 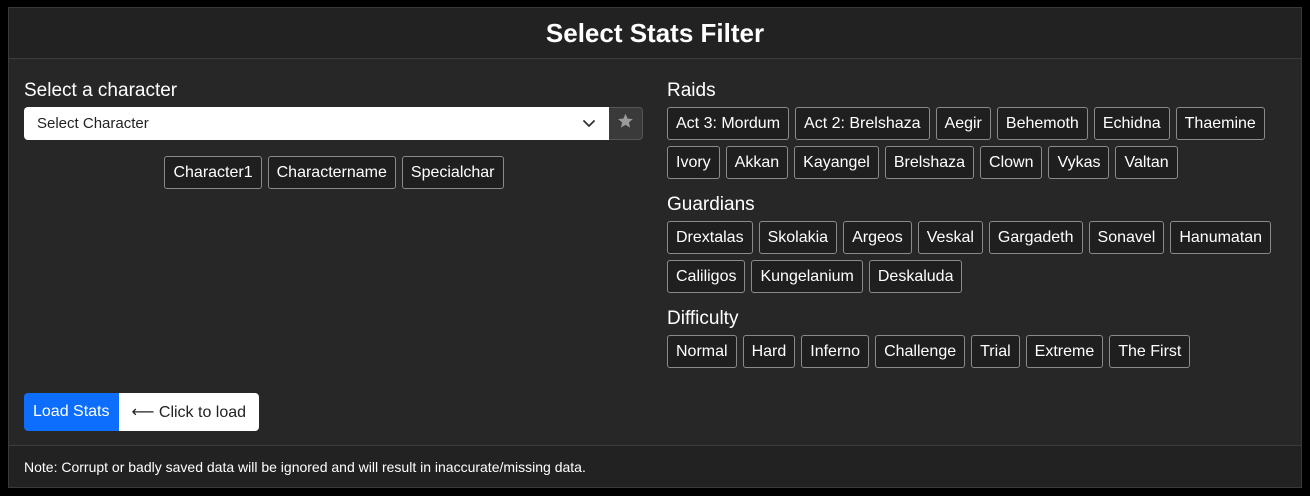 What do you see at coordinates (1131, 123) in the screenshot?
I see `raid-chip: Echidna` at bounding box center [1131, 123].